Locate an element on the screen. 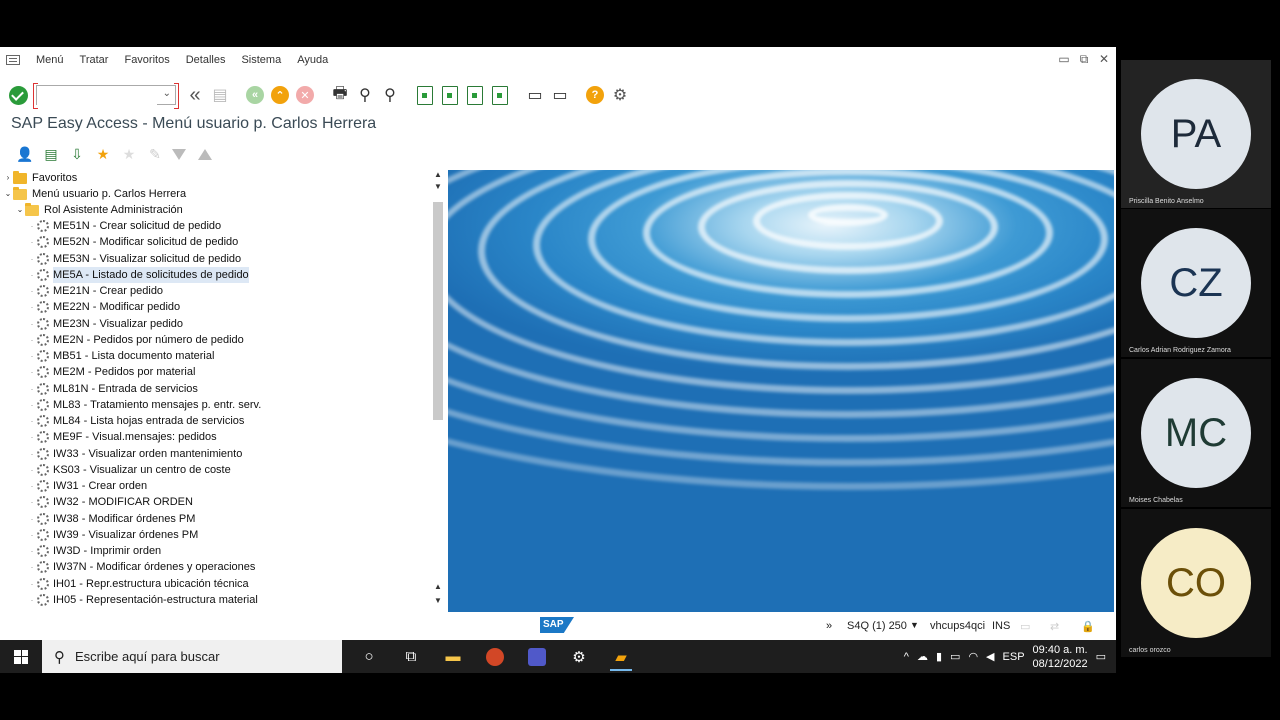 This screenshot has height=720, width=1280. save-icon: ▤ is located at coordinates (220, 95).